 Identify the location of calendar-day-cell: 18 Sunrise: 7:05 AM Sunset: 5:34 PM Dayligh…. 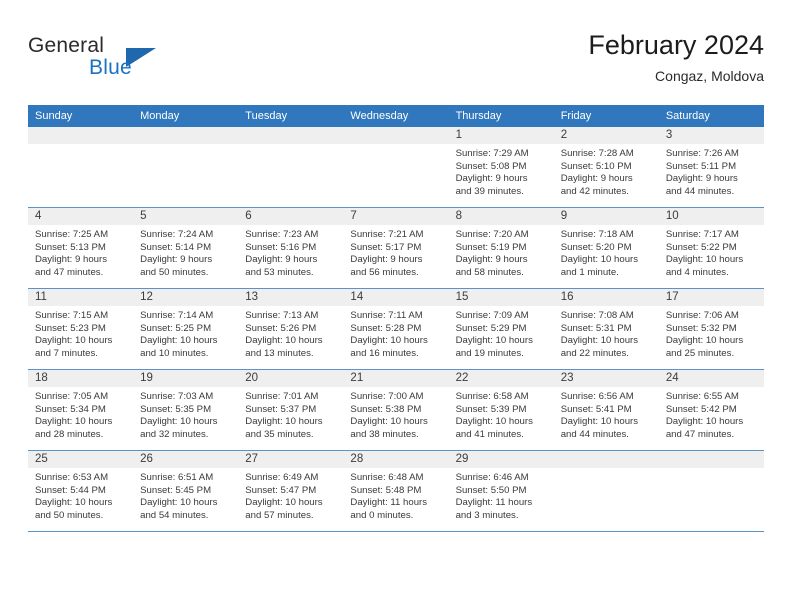
(81, 410).